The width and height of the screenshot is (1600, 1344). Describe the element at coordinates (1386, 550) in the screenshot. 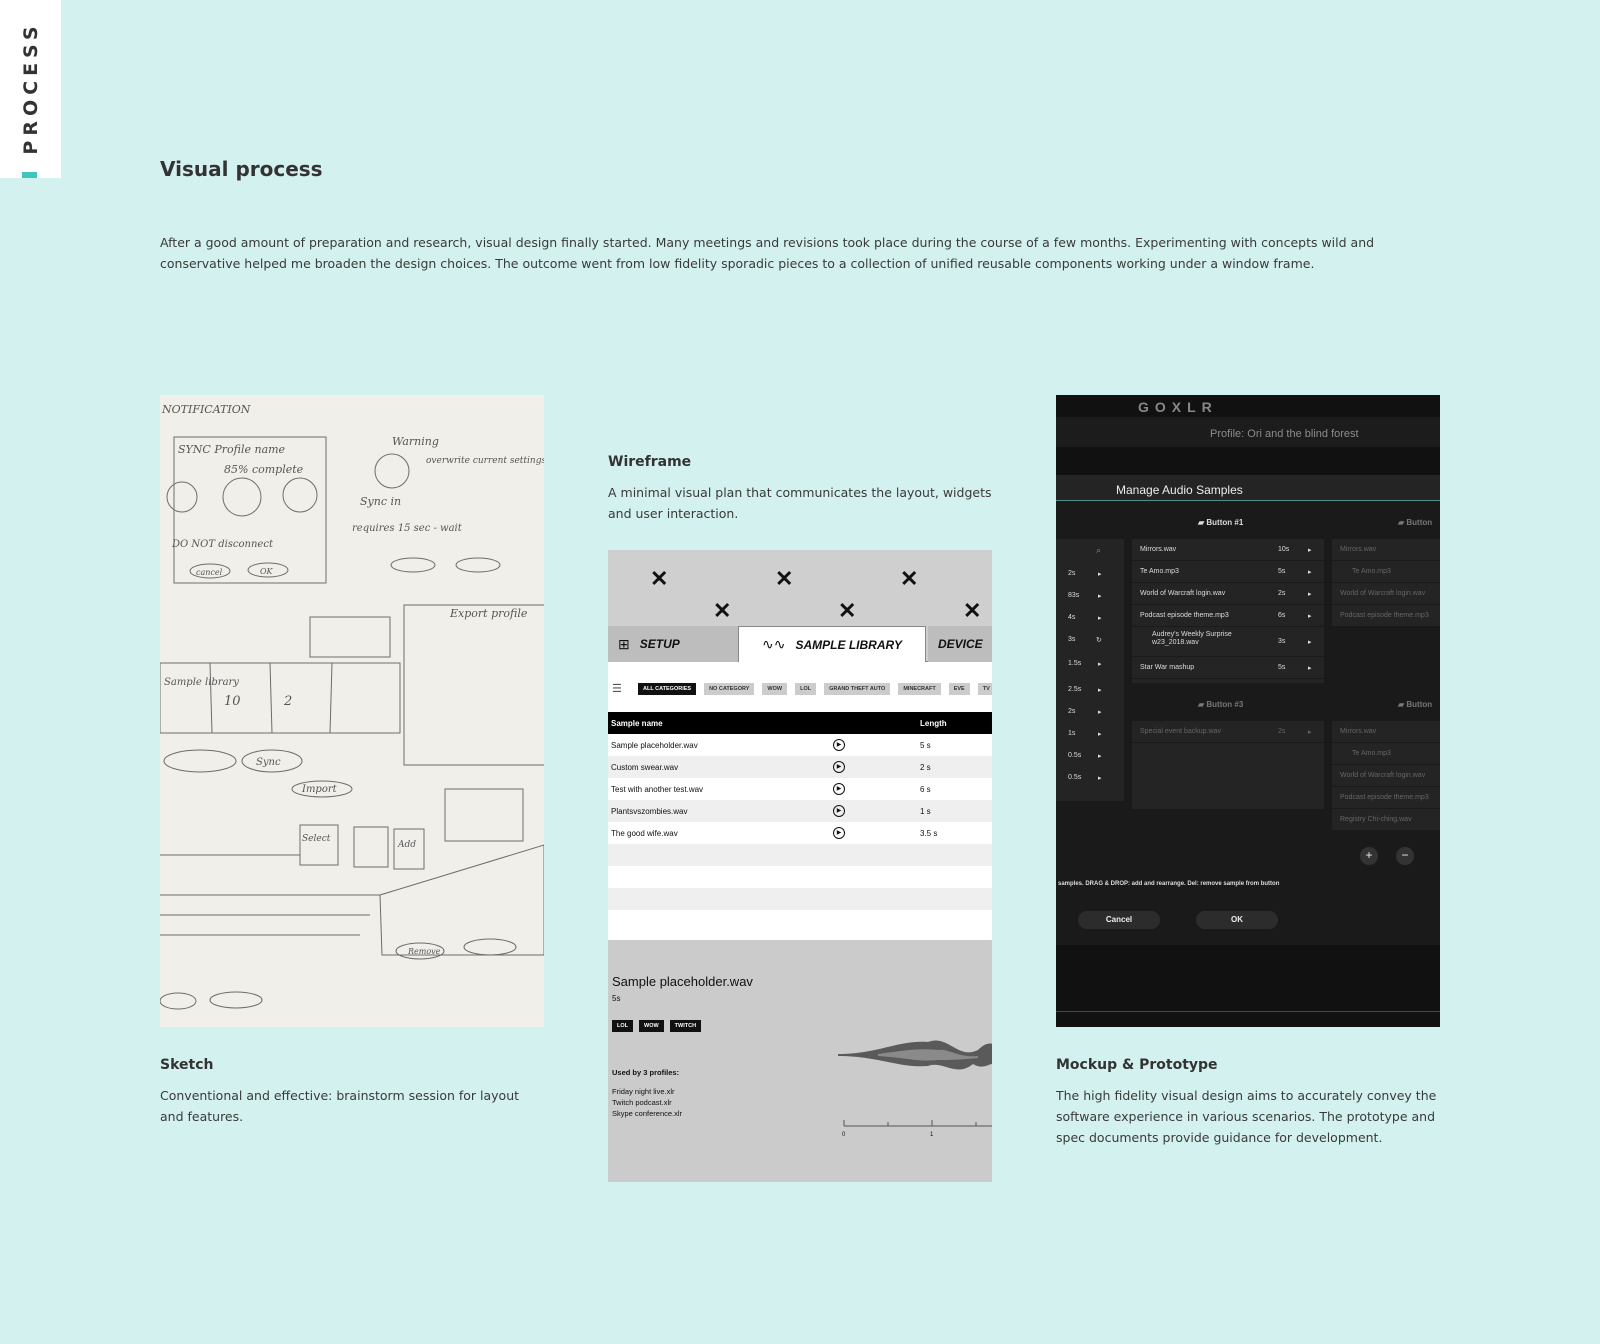

I see `button-2-sample-row: Mirrors.wav` at that location.